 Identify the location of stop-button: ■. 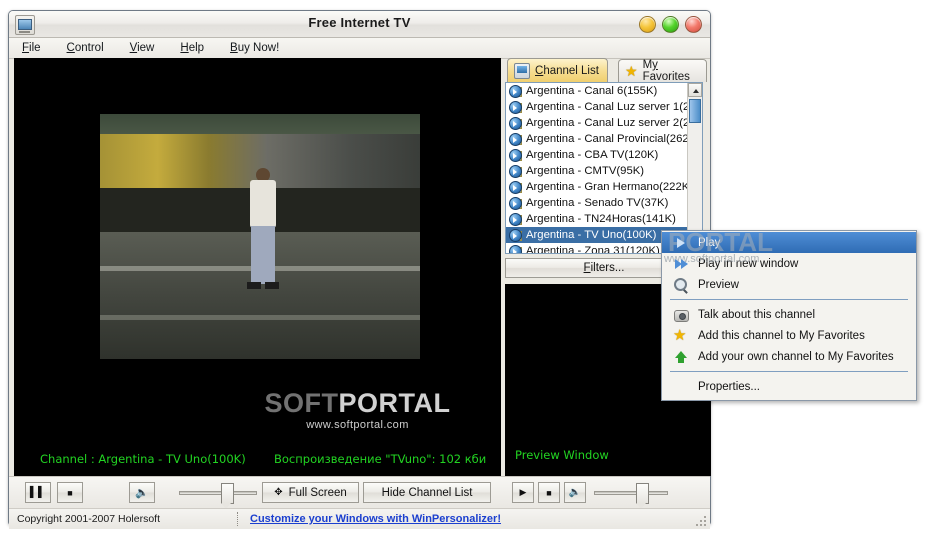
(70, 492).